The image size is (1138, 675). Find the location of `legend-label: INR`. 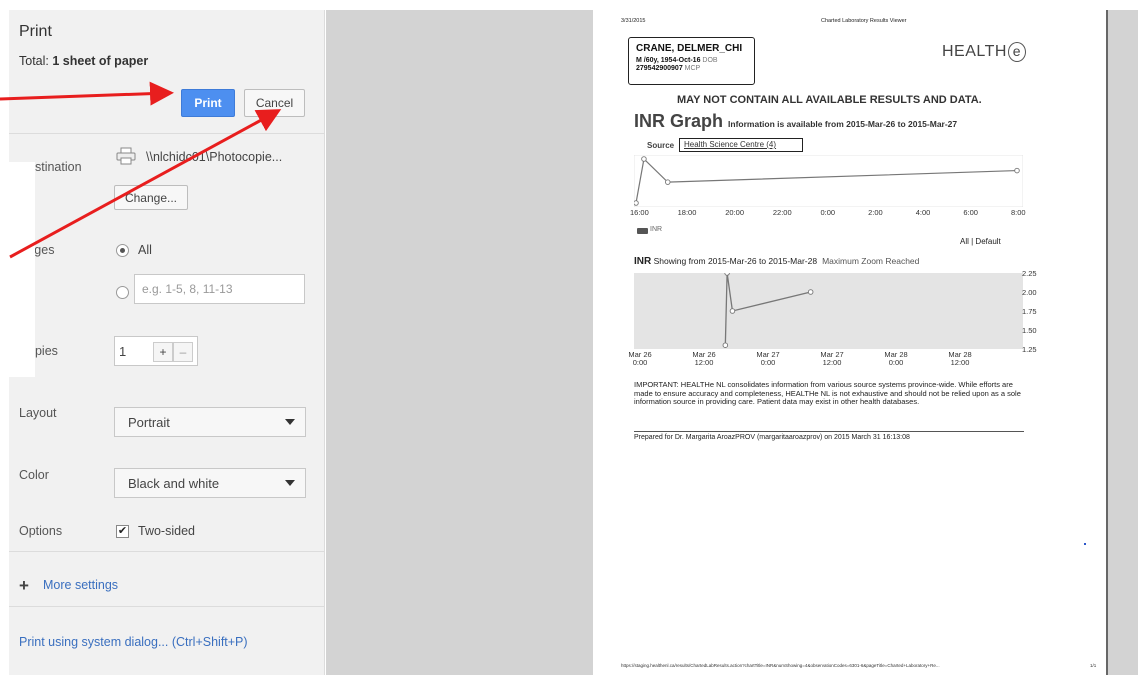

legend-label: INR is located at coordinates (656, 229).